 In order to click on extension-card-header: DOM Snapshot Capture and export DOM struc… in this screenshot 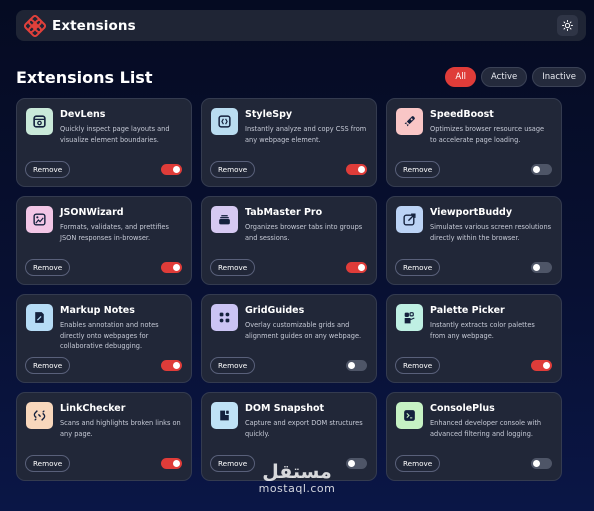, I will do `click(289, 420)`.